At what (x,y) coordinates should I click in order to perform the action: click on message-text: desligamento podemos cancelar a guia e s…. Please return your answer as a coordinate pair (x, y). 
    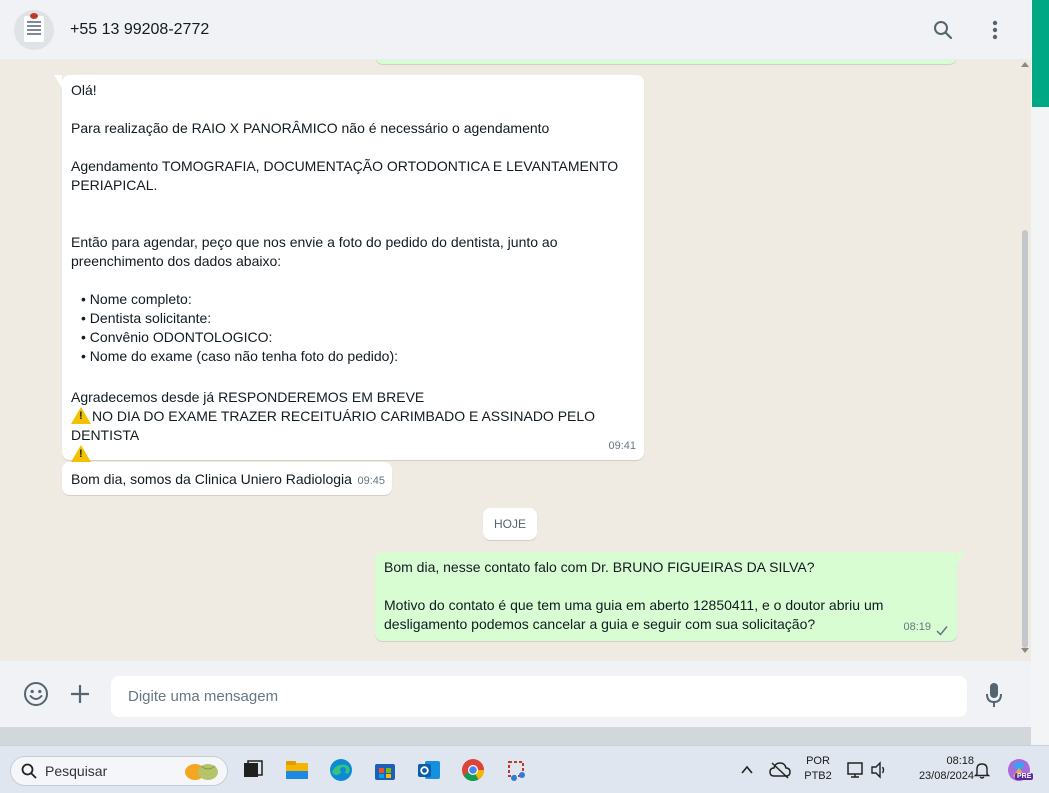
    Looking at the image, I should click on (600, 624).